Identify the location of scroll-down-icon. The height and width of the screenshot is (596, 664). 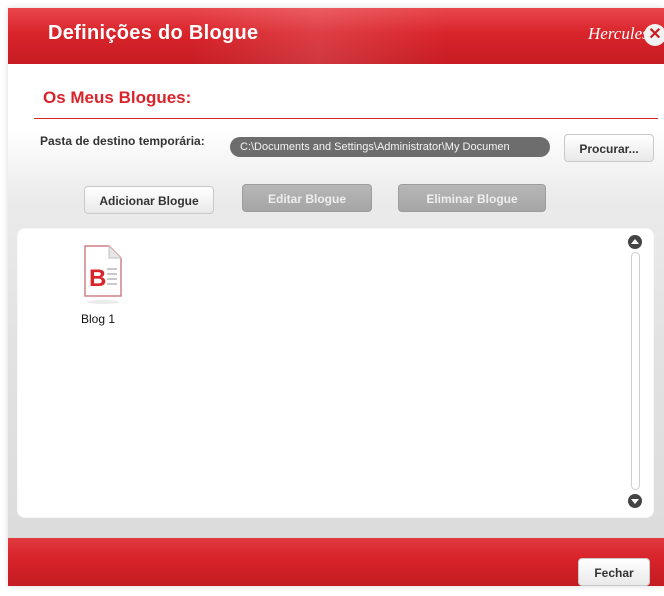
(635, 501).